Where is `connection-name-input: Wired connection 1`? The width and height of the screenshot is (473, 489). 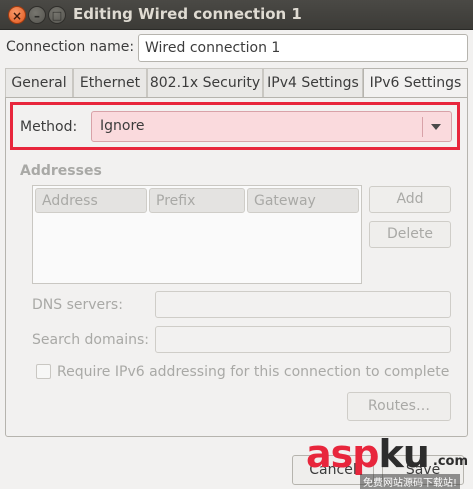 connection-name-input: Wired connection 1 is located at coordinates (303, 48).